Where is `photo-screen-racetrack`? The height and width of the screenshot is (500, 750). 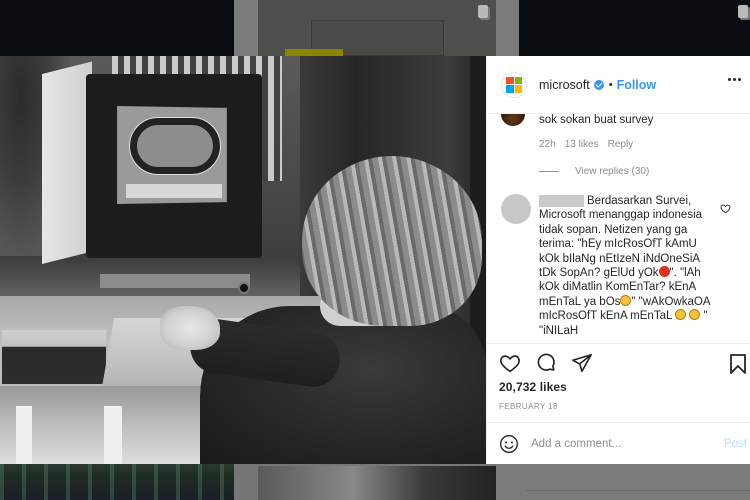 photo-screen-racetrack is located at coordinates (175, 146).